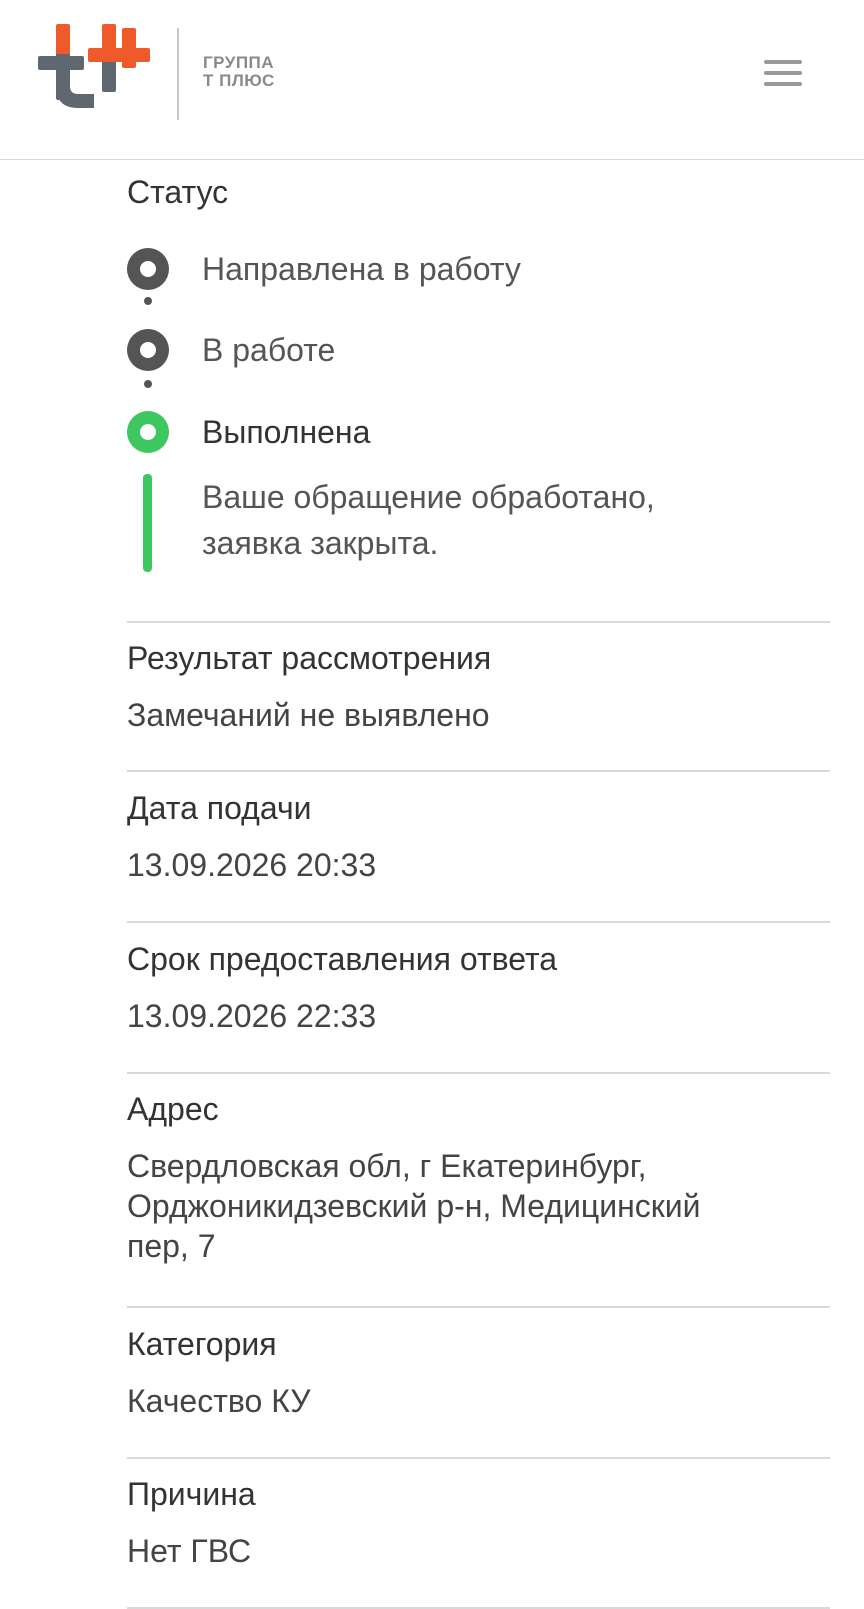  Describe the element at coordinates (147, 523) in the screenshot. I see `current-step-line` at that location.